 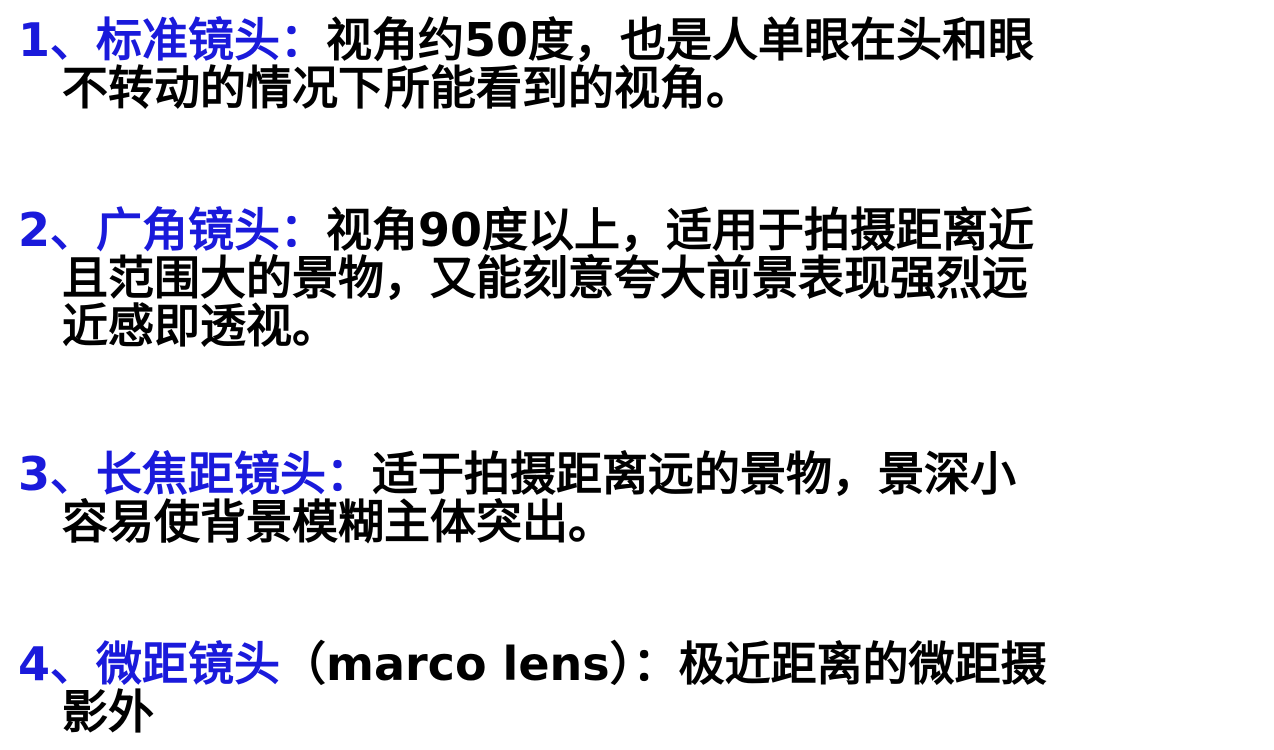 I want to click on item-text: 视角约50度，也是人单眼在头和眼, so click(x=680, y=40).